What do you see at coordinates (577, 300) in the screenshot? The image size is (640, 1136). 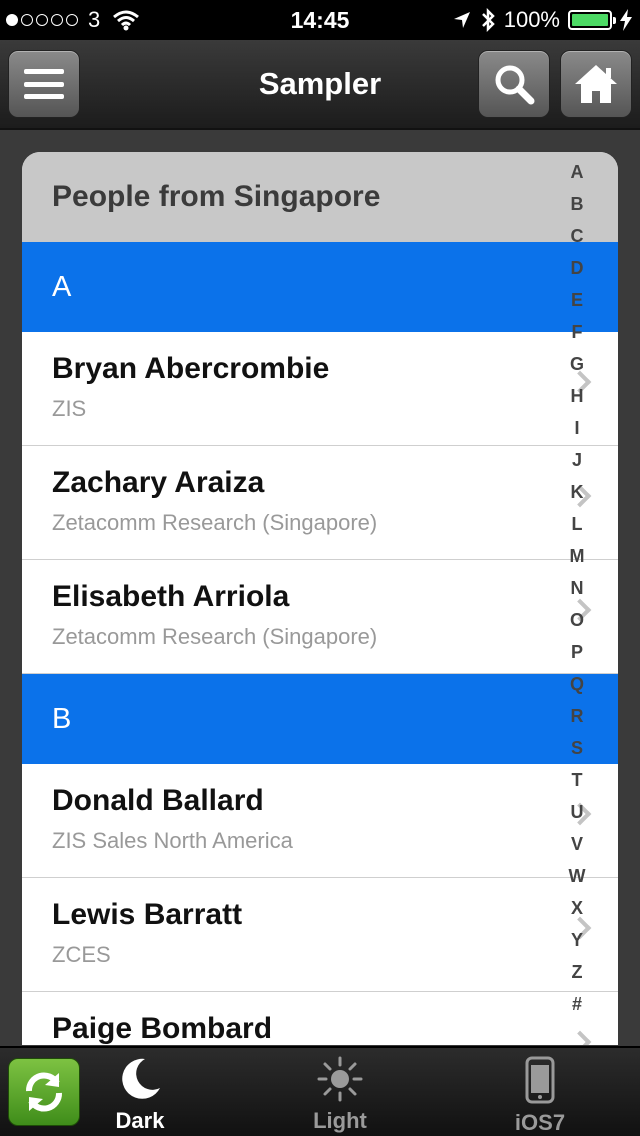 I see `index-letter: E` at bounding box center [577, 300].